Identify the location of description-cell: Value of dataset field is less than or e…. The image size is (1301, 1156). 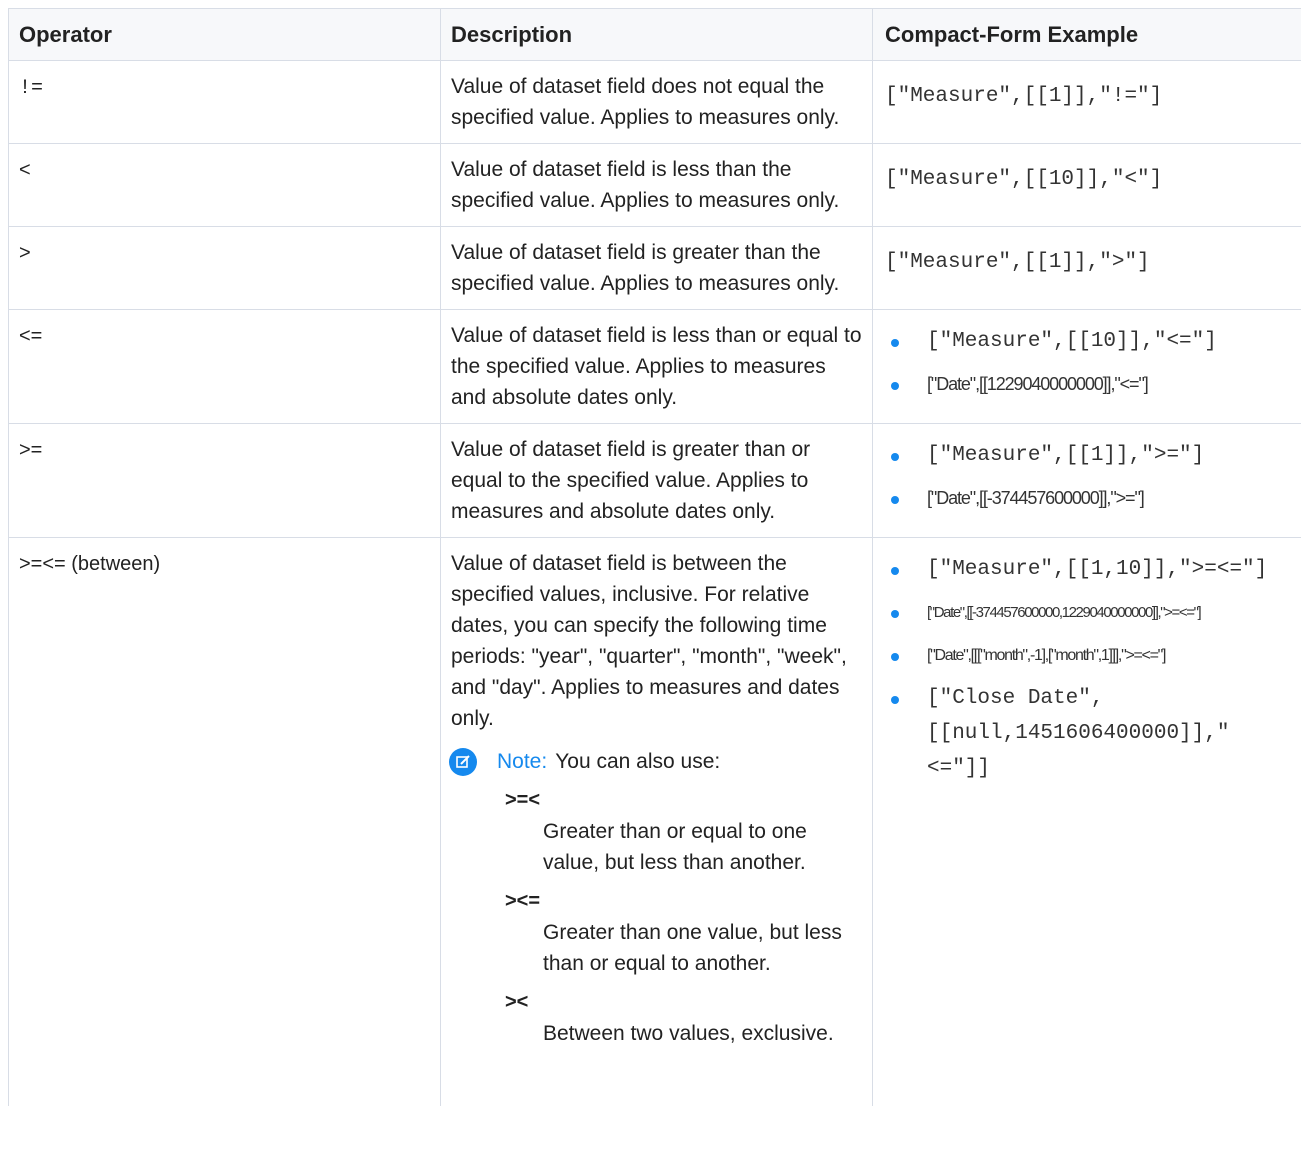
(656, 366).